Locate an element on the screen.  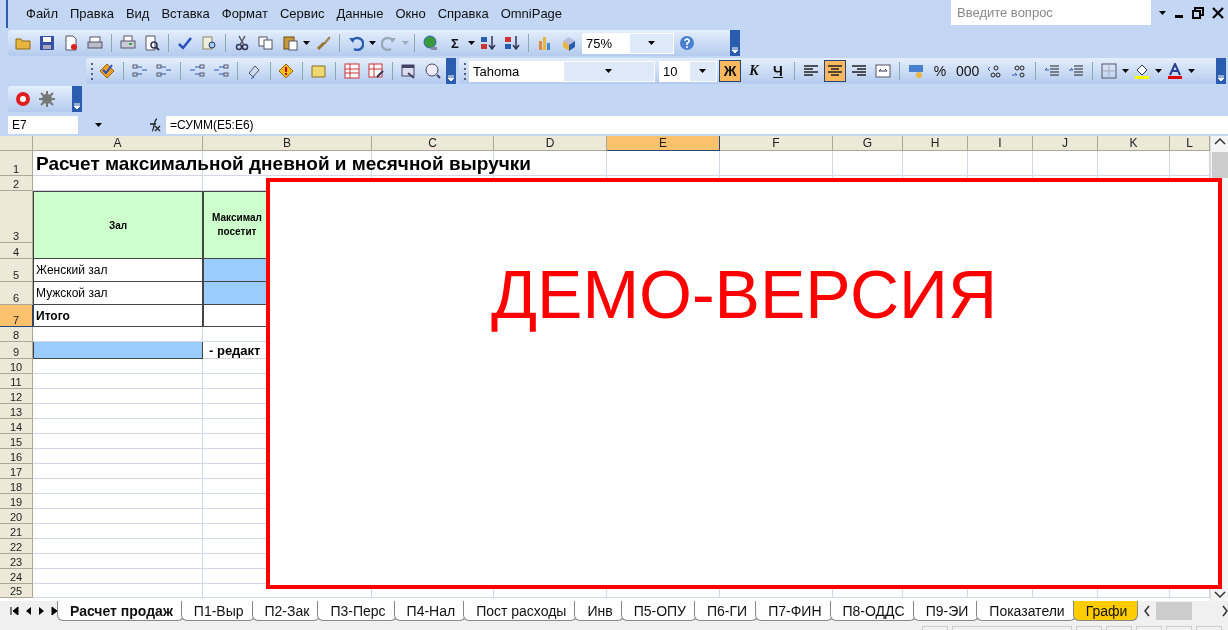
percent-button: % is located at coordinates (940, 71).